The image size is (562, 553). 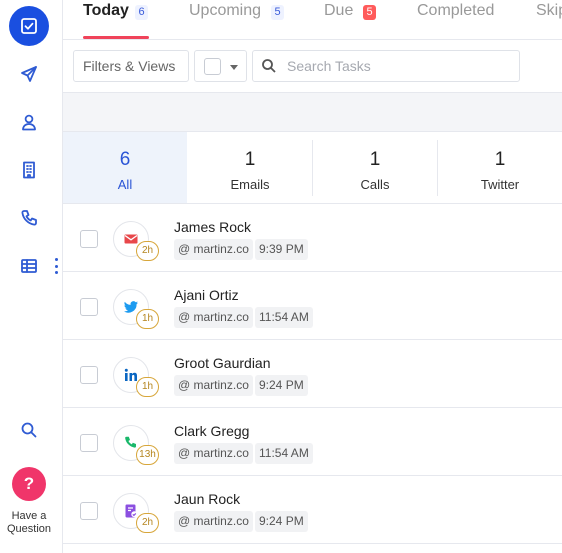 I want to click on stat-calls: 1 Calls, so click(x=375, y=167).